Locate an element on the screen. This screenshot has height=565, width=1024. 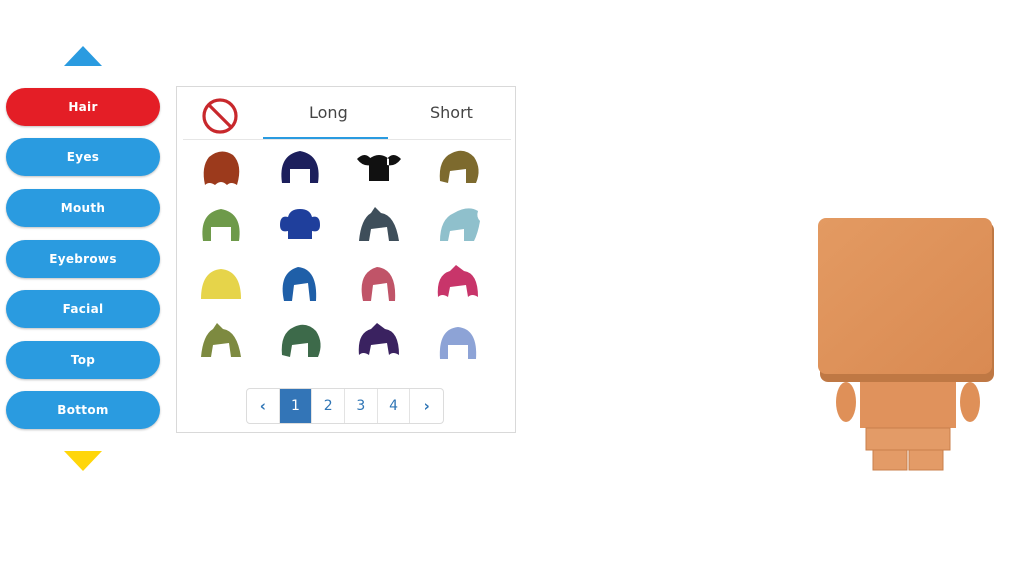
hair-curly-icon is located at coordinates (221, 168).